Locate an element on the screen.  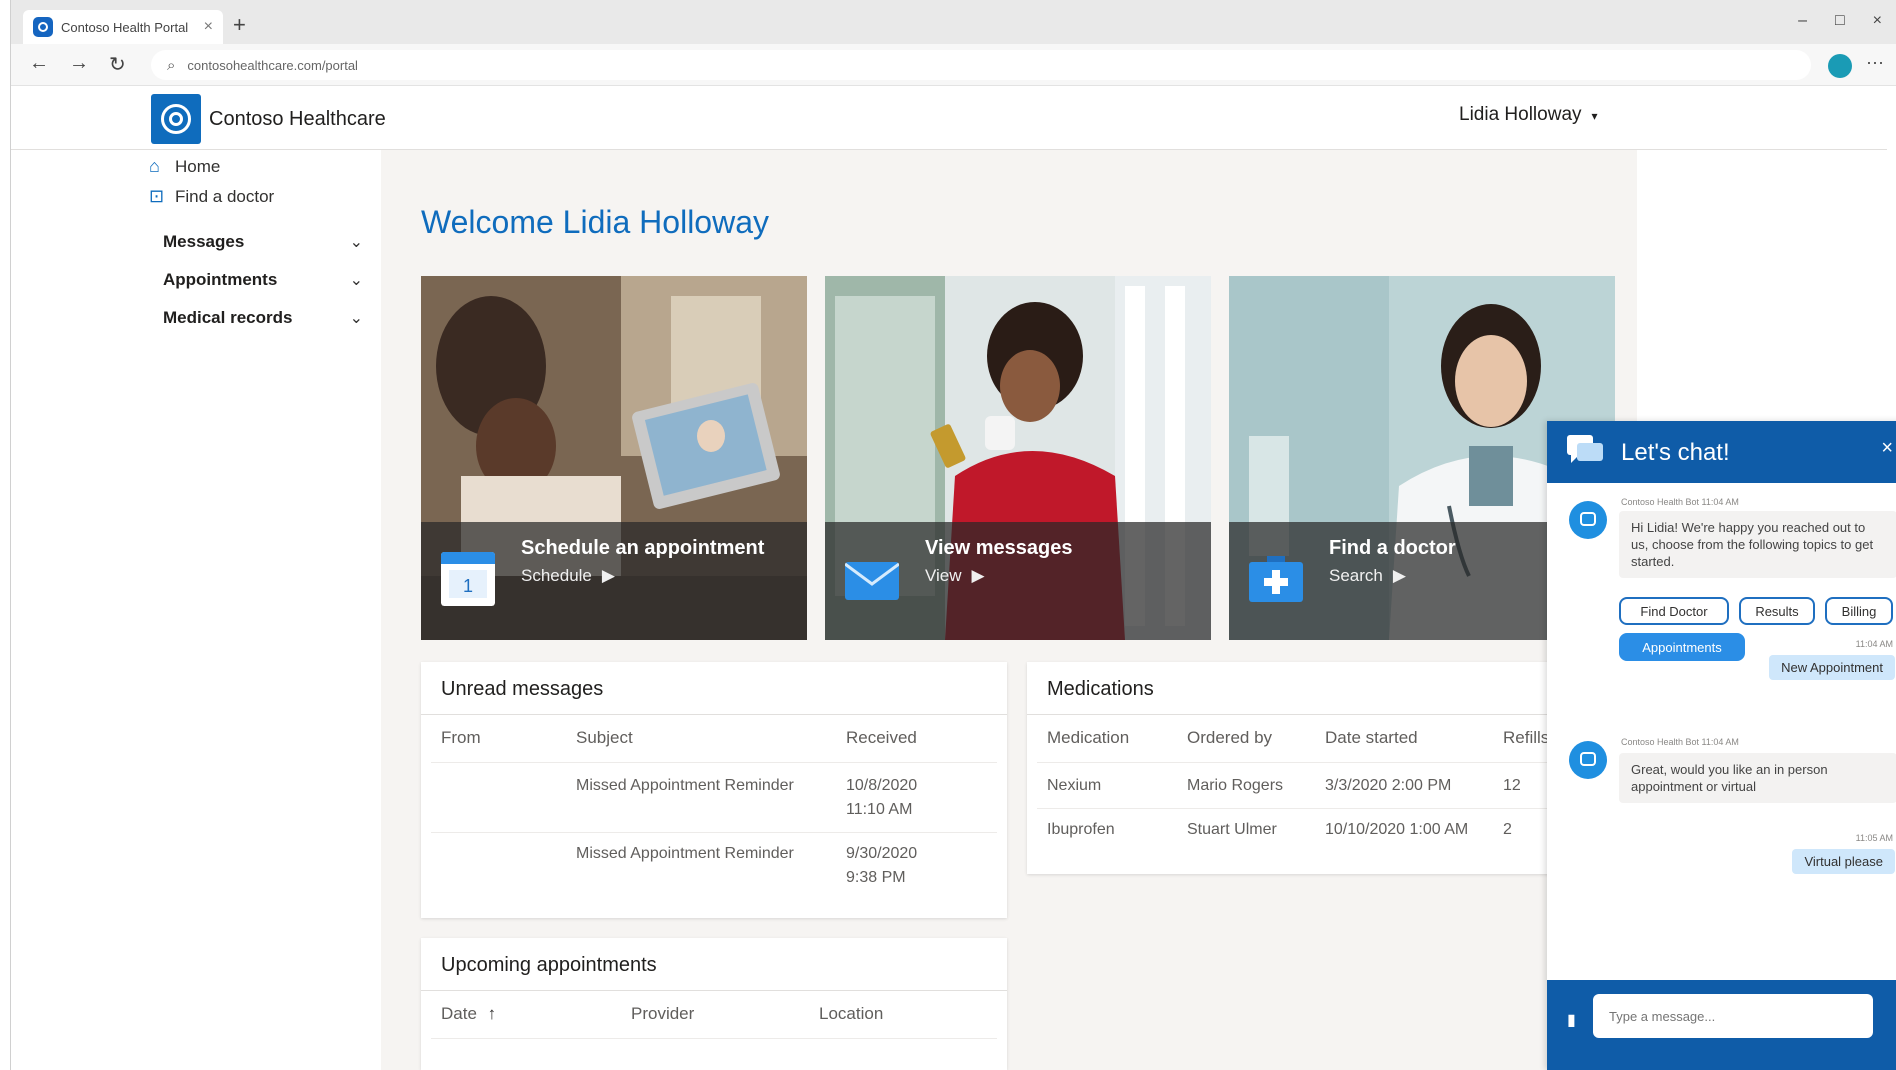
chip-appointments: Appointments is located at coordinates (1682, 647).